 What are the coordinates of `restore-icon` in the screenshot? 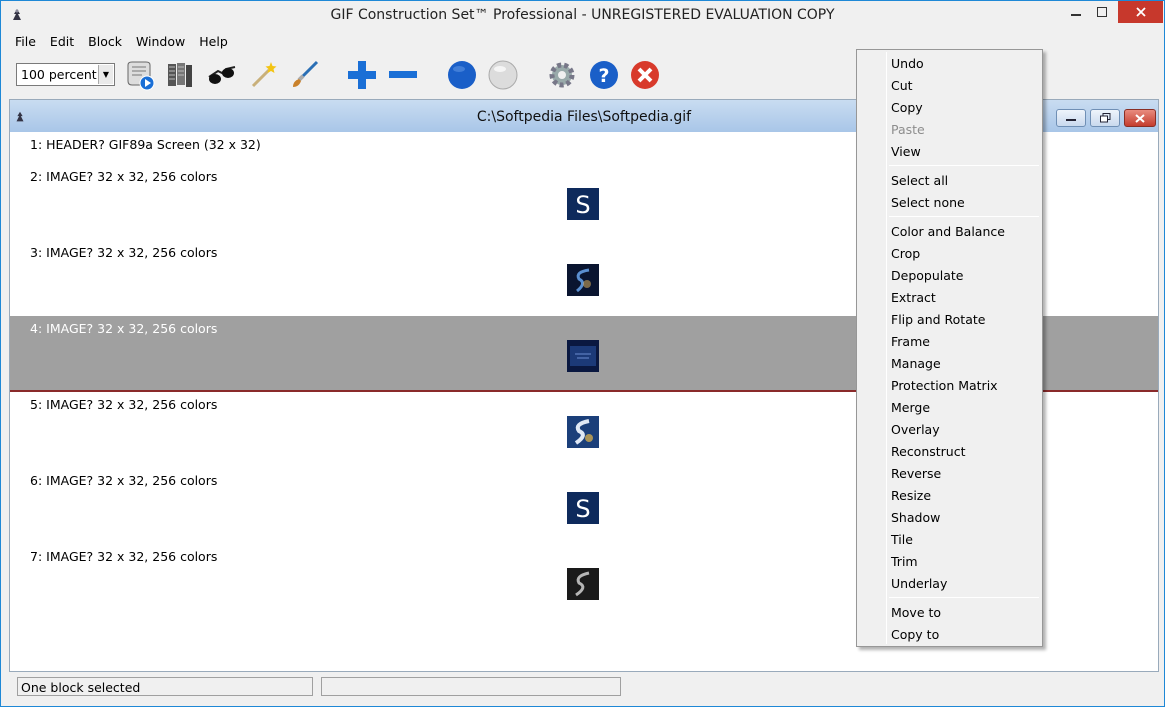 It's located at (1104, 118).